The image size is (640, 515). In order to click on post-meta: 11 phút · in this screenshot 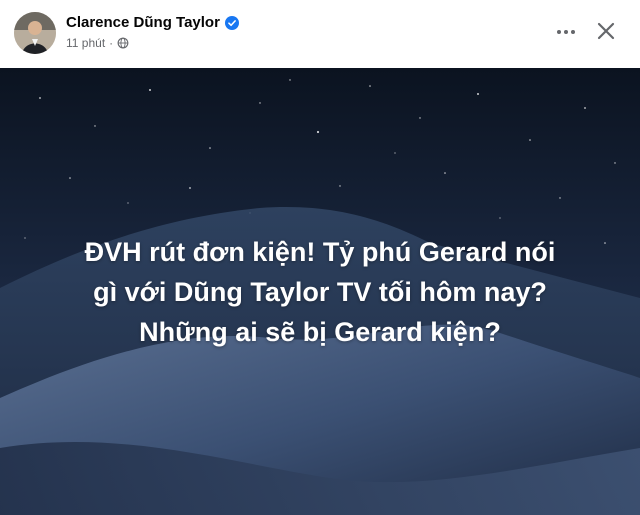, I will do `click(97, 43)`.